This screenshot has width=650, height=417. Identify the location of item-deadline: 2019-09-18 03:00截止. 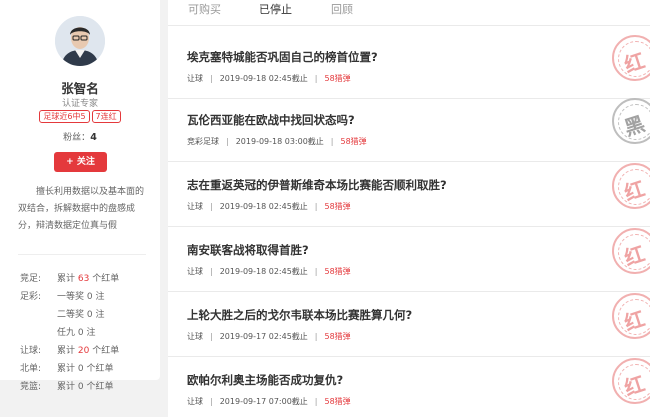
(279, 141).